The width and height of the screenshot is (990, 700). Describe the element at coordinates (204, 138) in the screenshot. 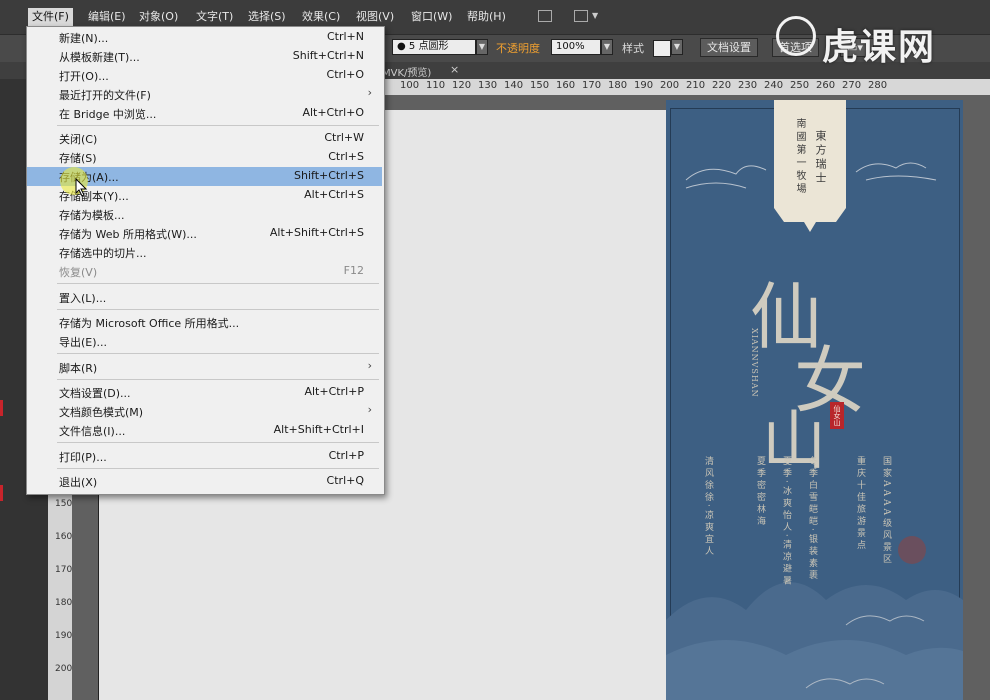

I see `menu-item-close: 关闭(C) Ctrl+W` at that location.